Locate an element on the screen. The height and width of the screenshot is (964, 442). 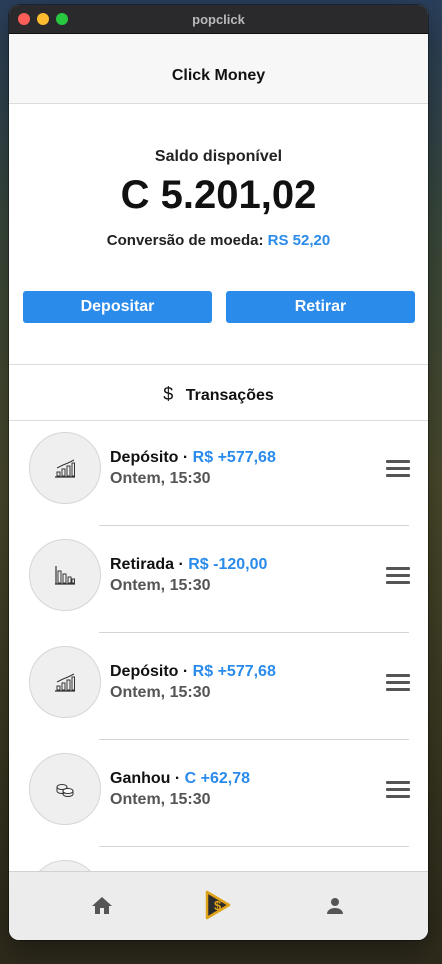
conversion-value: RS 52,20 is located at coordinates (299, 240).